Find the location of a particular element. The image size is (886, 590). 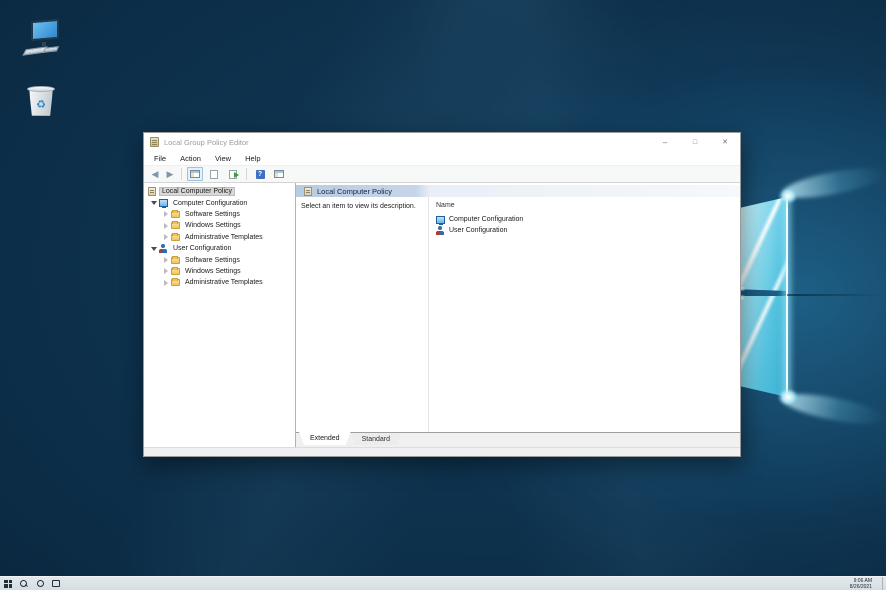

taskbar-clock: 9:06 AM 8/26/2021 is located at coordinates (861, 584).